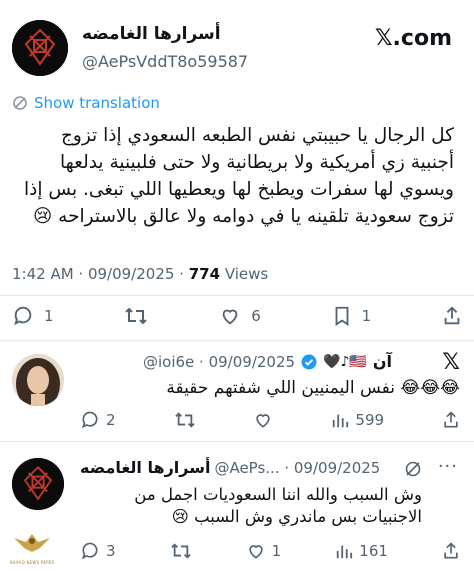  I want to click on watermark-logo: AHAAD NEWS PAPER, so click(32, 549).